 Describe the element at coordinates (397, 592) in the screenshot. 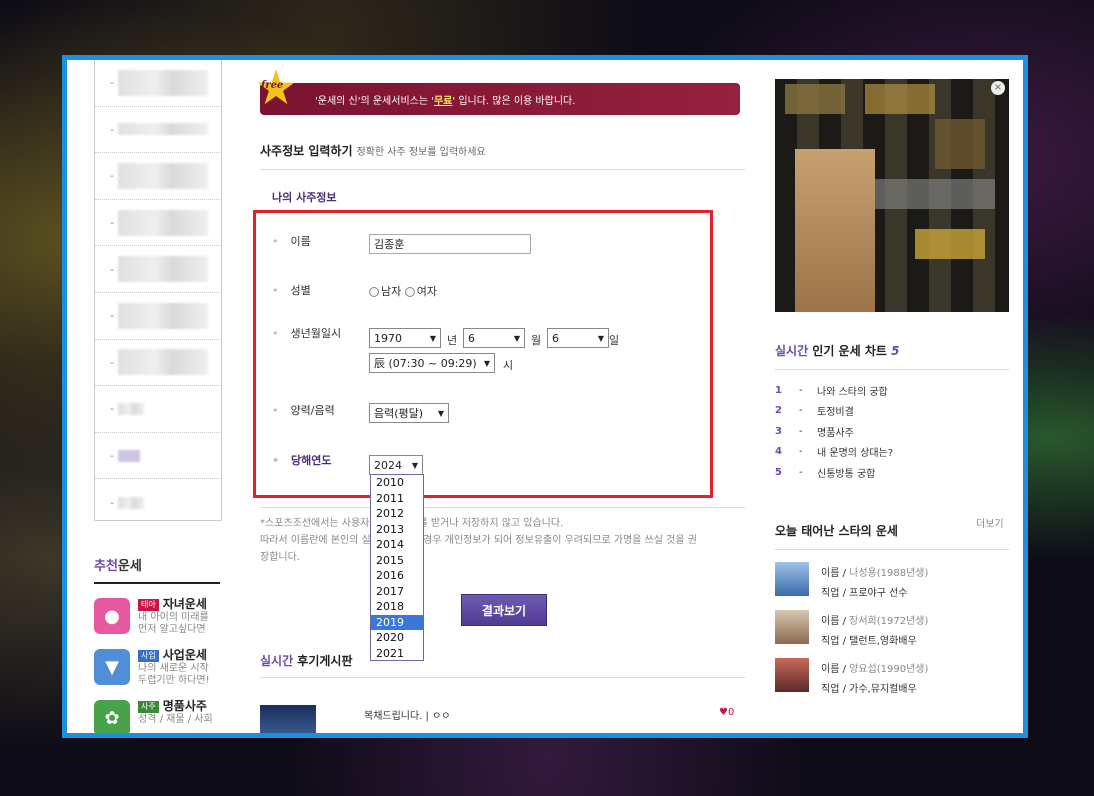

I see `year-option: 2017` at that location.